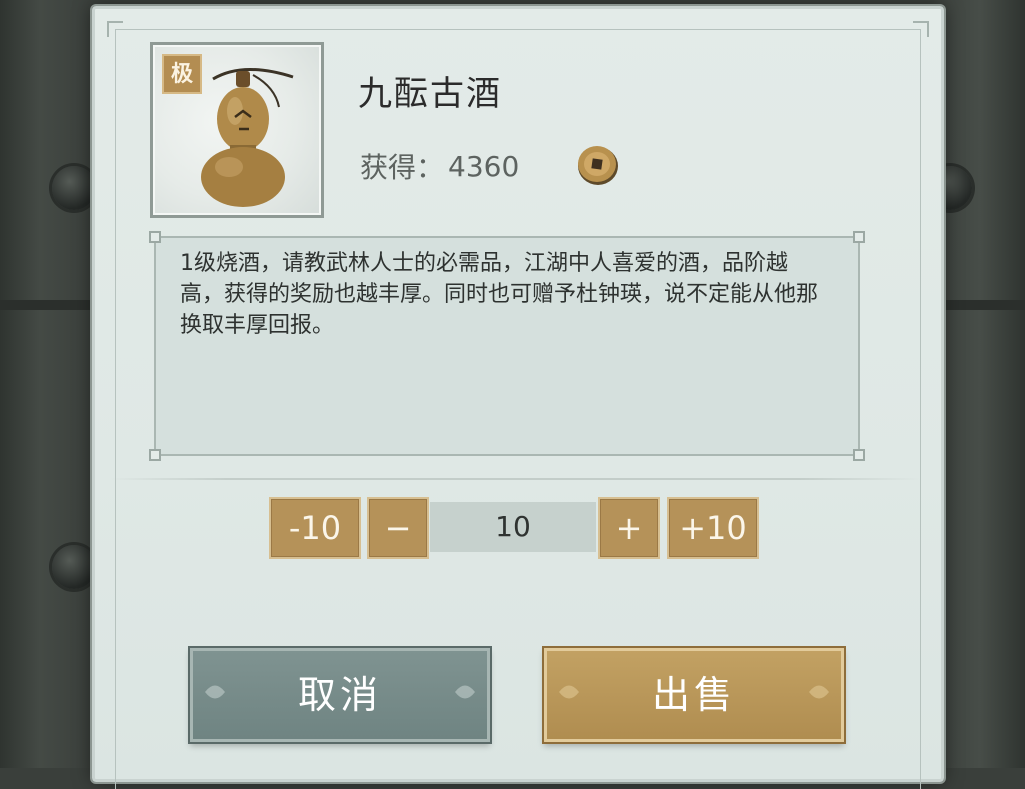  I want to click on increase-10-button: +10, so click(713, 528).